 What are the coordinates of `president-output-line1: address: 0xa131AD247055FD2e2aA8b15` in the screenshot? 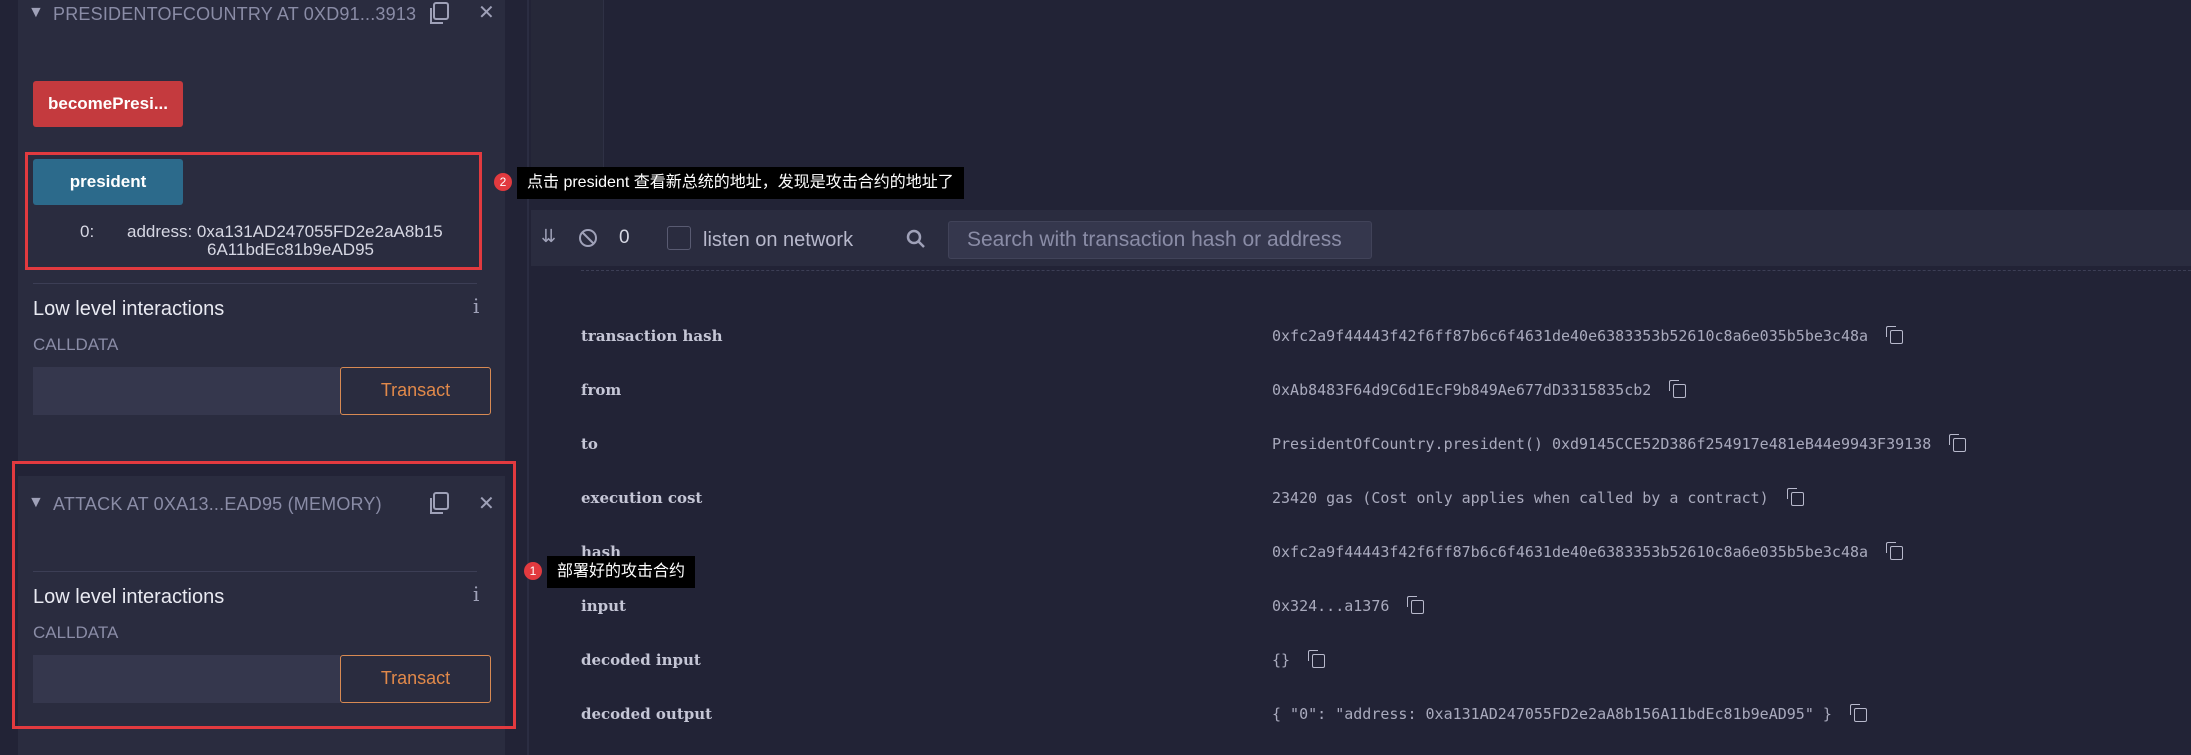 It's located at (285, 231).